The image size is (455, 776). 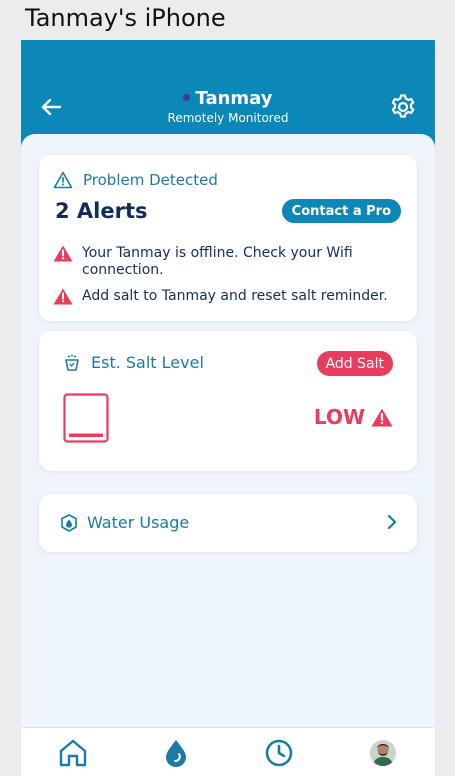 What do you see at coordinates (86, 435) in the screenshot?
I see `salt-level-fill` at bounding box center [86, 435].